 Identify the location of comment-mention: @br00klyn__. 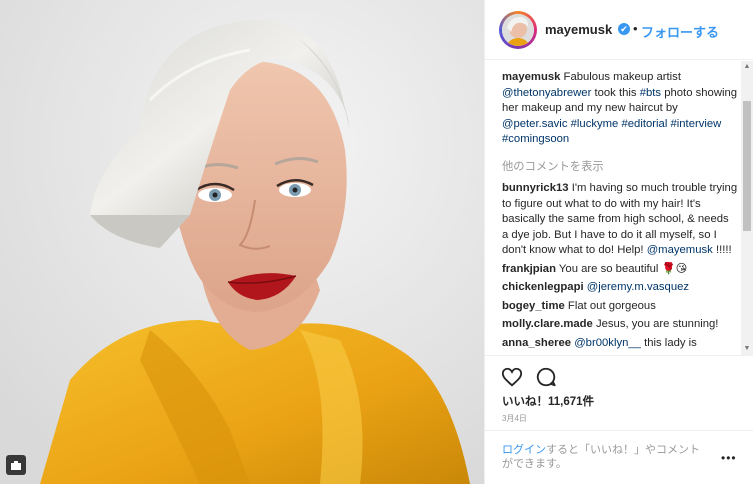
(607, 343).